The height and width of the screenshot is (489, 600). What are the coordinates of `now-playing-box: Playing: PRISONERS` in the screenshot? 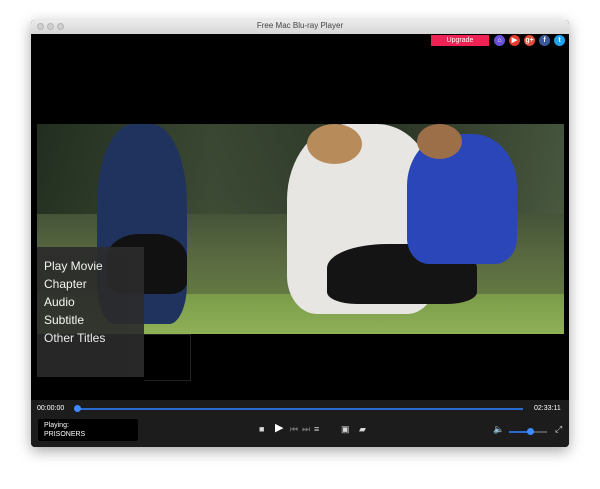 It's located at (88, 430).